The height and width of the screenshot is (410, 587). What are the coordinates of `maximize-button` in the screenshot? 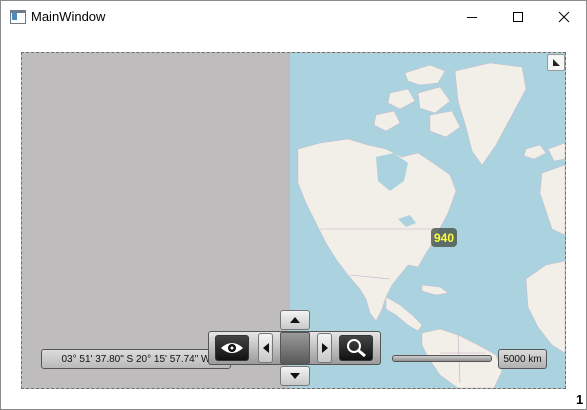 It's located at (518, 16).